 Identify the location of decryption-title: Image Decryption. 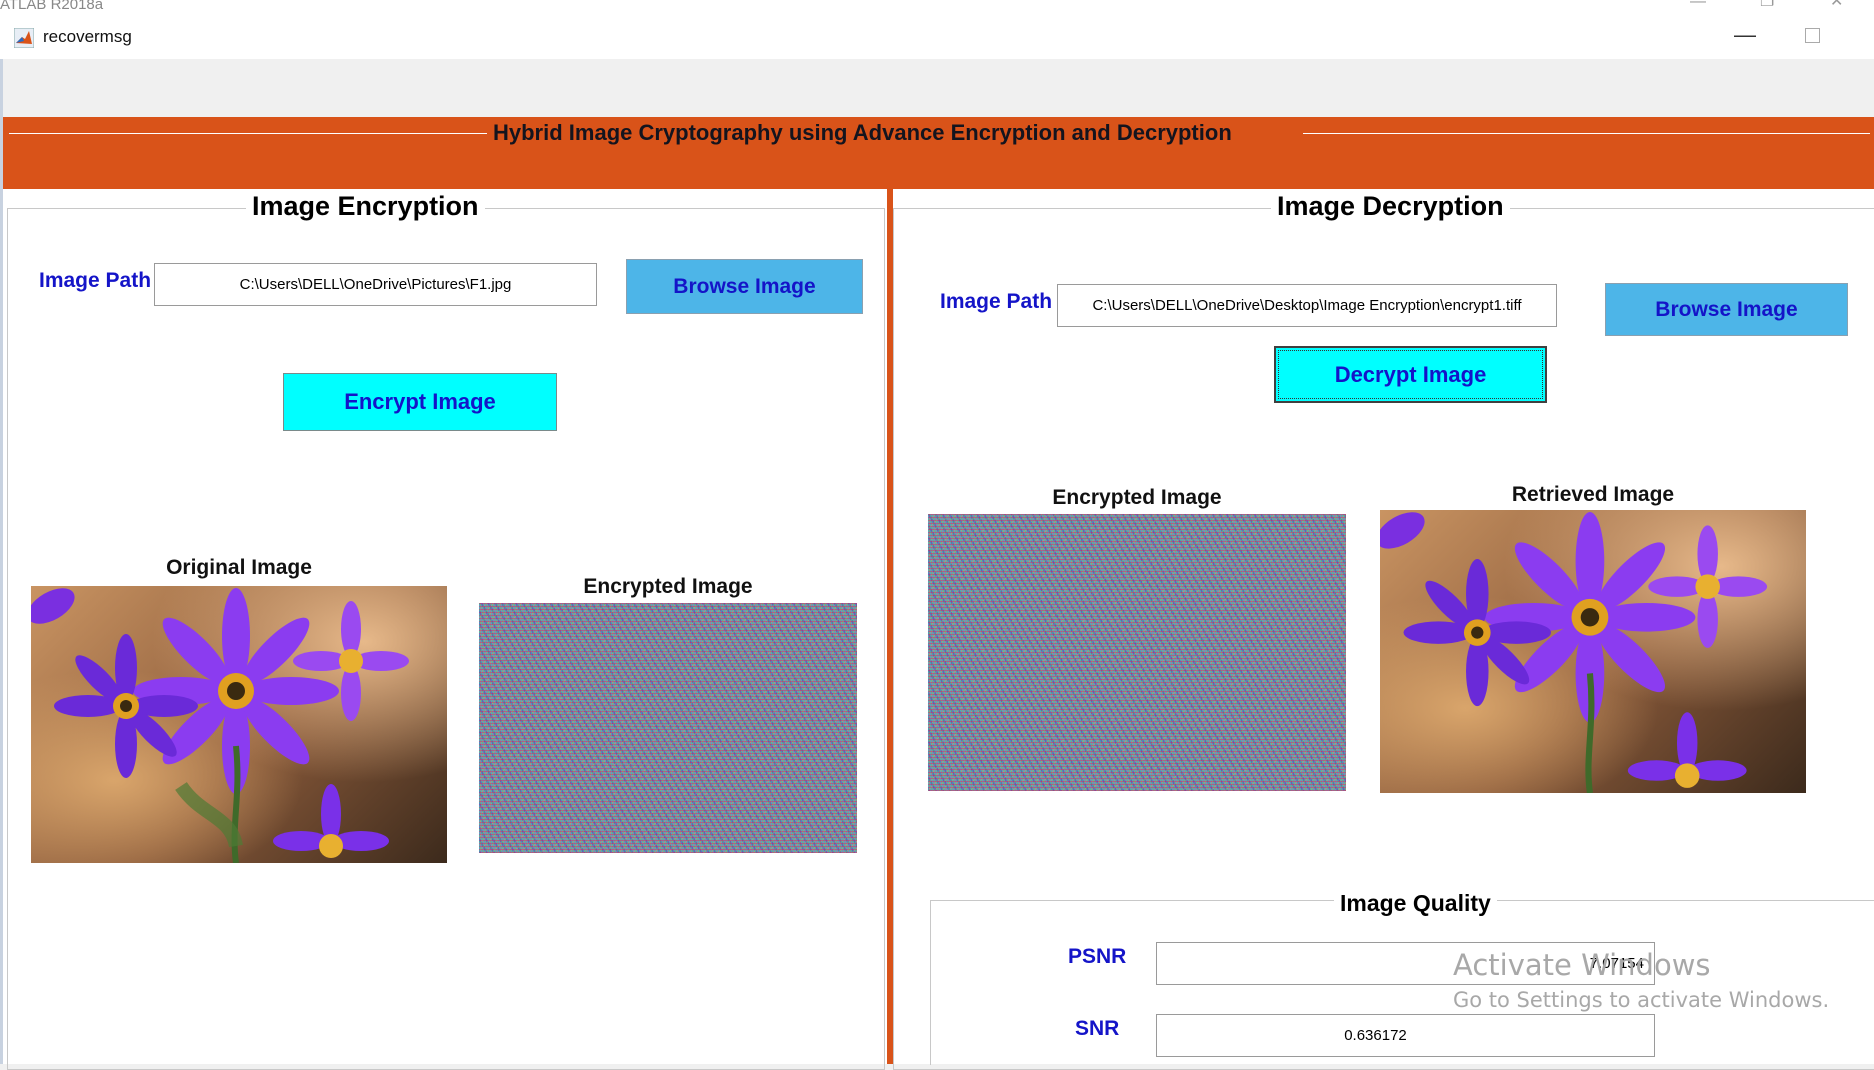
(1390, 206).